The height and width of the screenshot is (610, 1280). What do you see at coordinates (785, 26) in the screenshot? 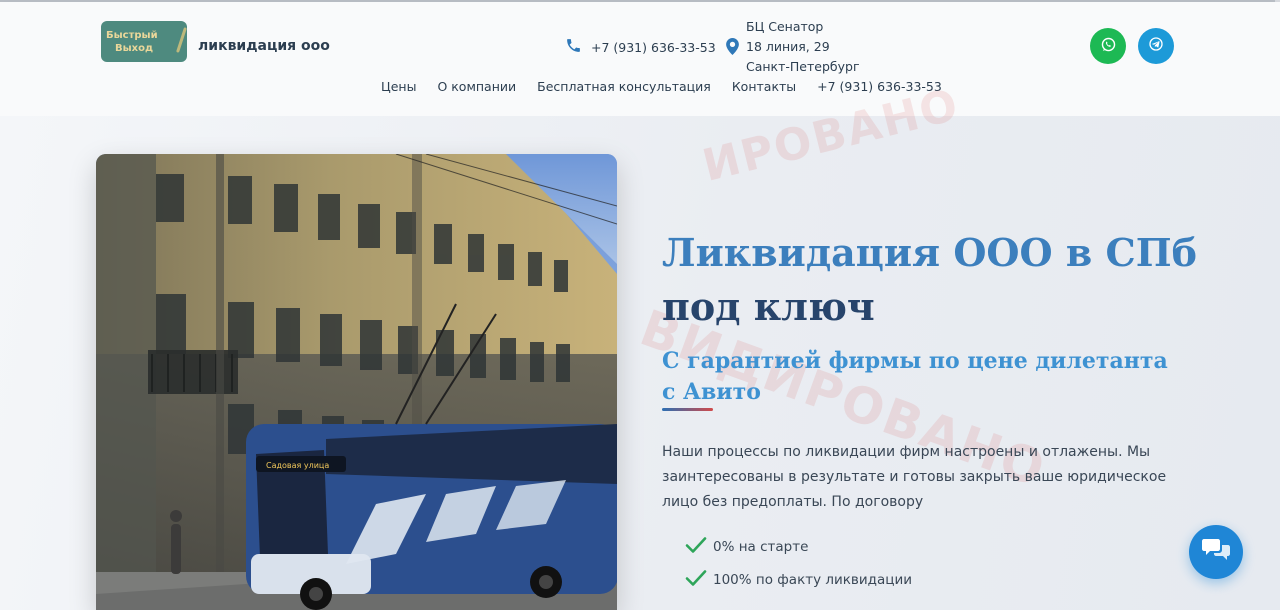
I see `address-line-building: БЦ Сенатор` at bounding box center [785, 26].